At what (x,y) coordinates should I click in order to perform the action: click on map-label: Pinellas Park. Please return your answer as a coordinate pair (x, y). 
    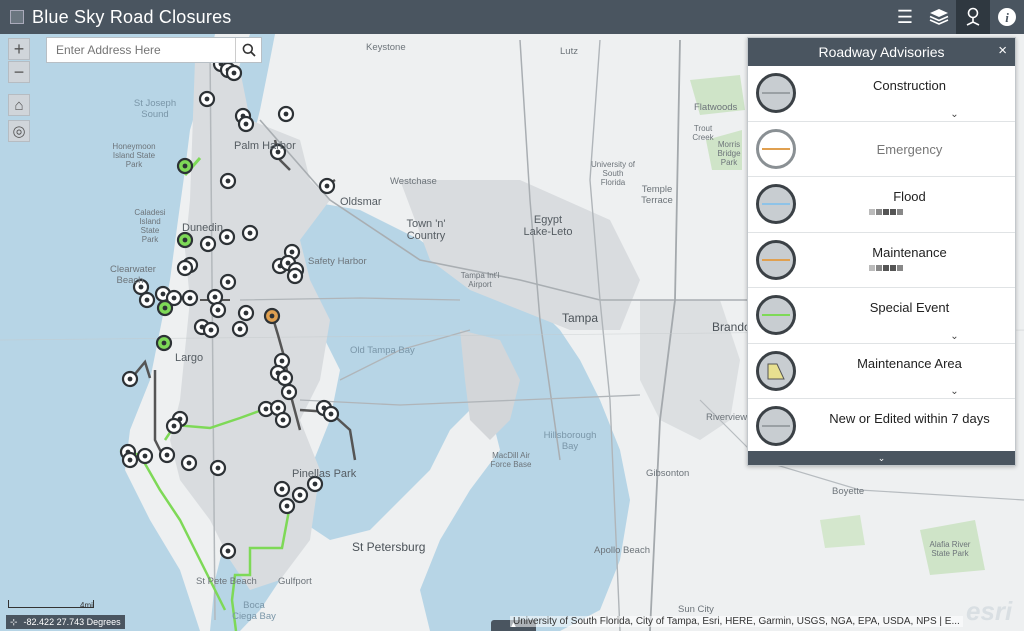
    Looking at the image, I should click on (324, 474).